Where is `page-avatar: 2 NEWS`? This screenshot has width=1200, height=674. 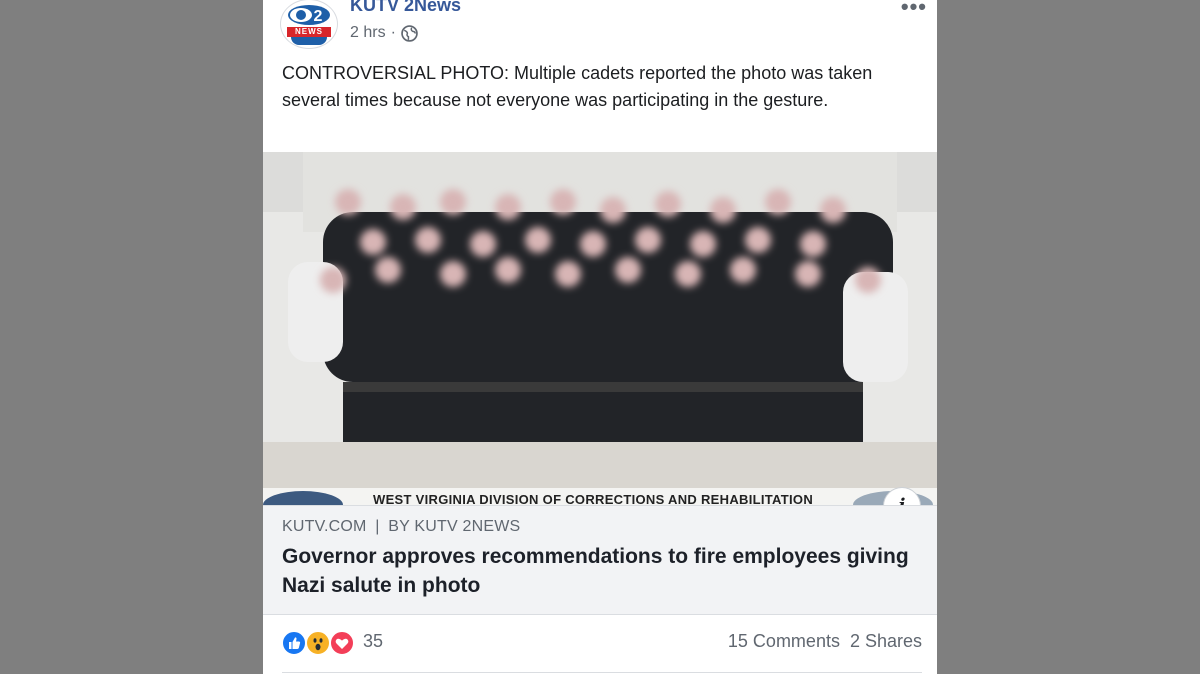 page-avatar: 2 NEWS is located at coordinates (309, 24).